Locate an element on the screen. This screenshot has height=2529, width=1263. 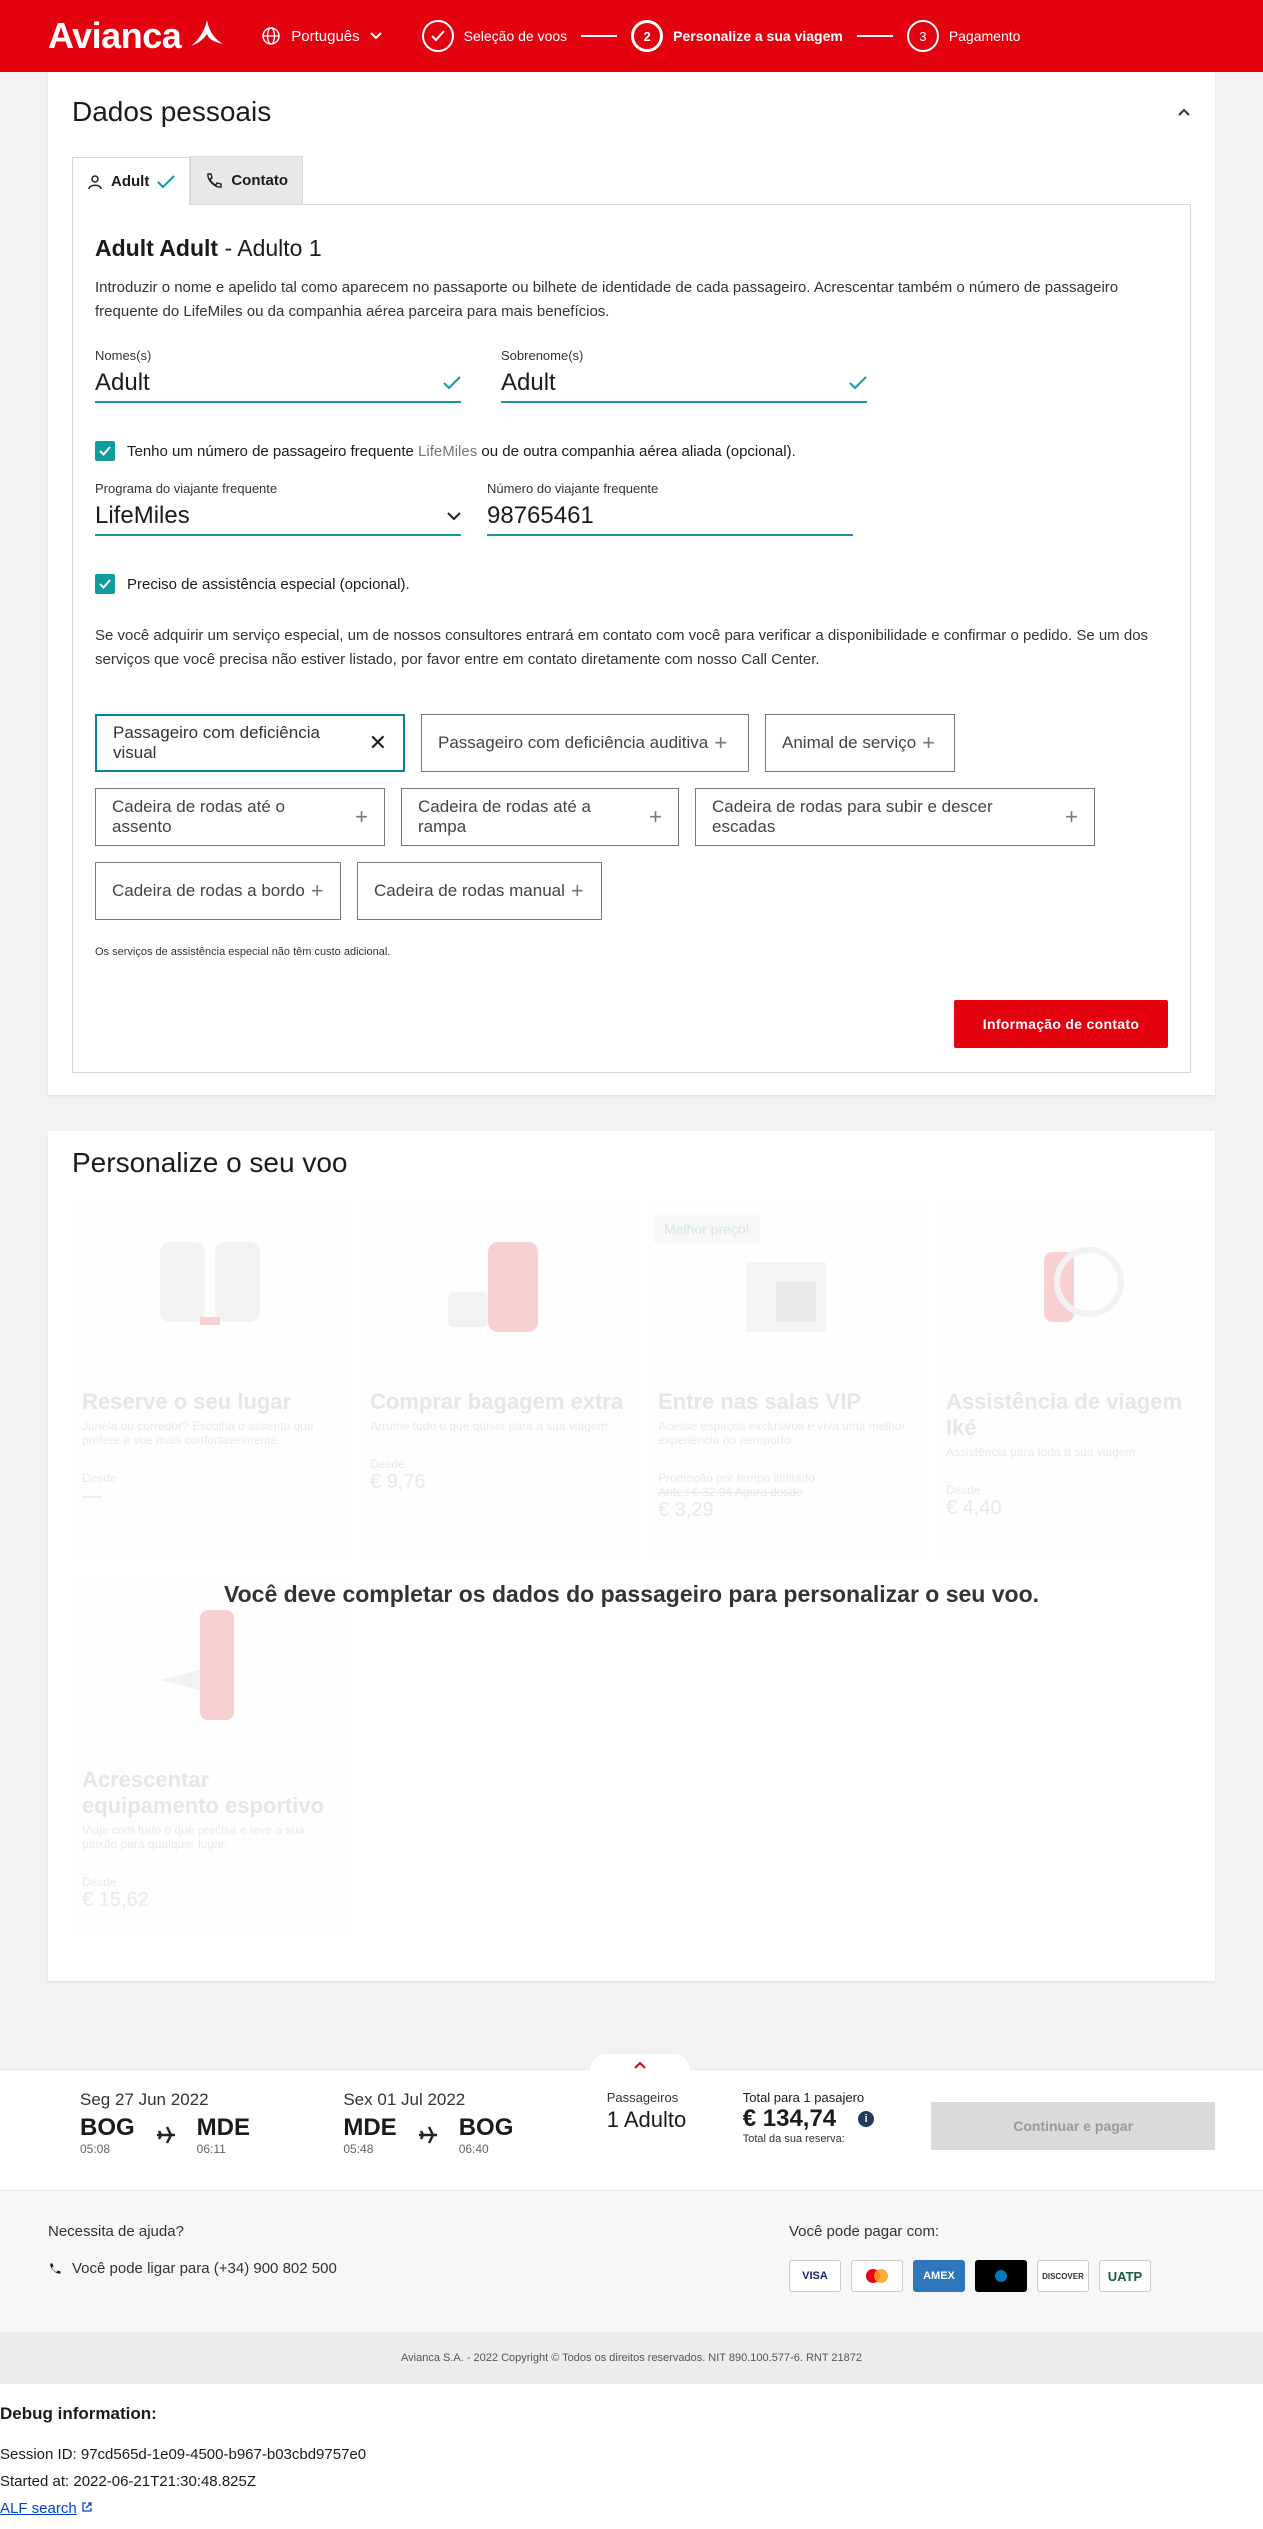
tile-promo: Antes € 32,94 Agora desde is located at coordinates (730, 1492).